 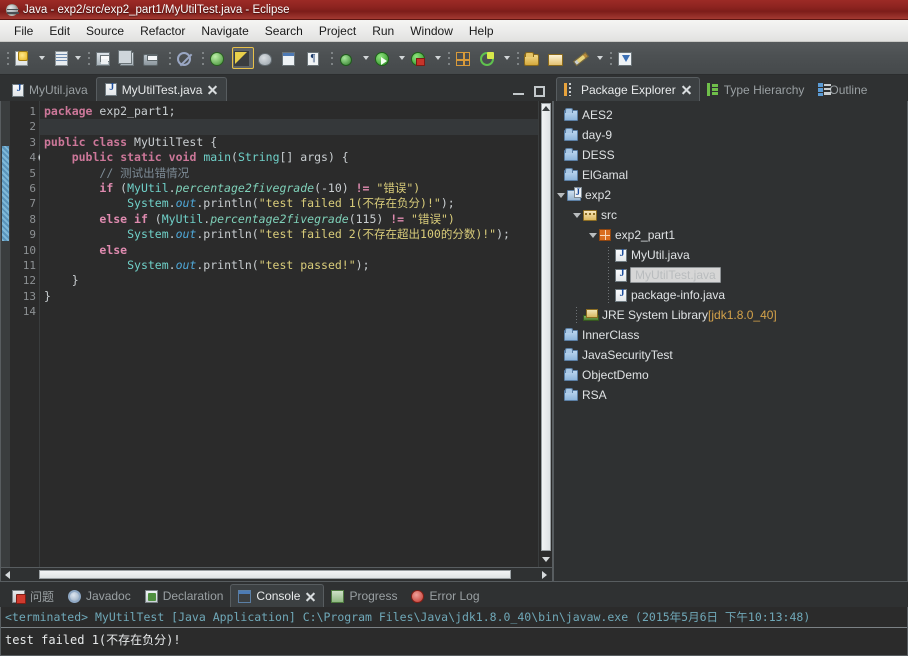 What do you see at coordinates (99, 596) in the screenshot?
I see `tab-javadoc: Javadoc` at bounding box center [99, 596].